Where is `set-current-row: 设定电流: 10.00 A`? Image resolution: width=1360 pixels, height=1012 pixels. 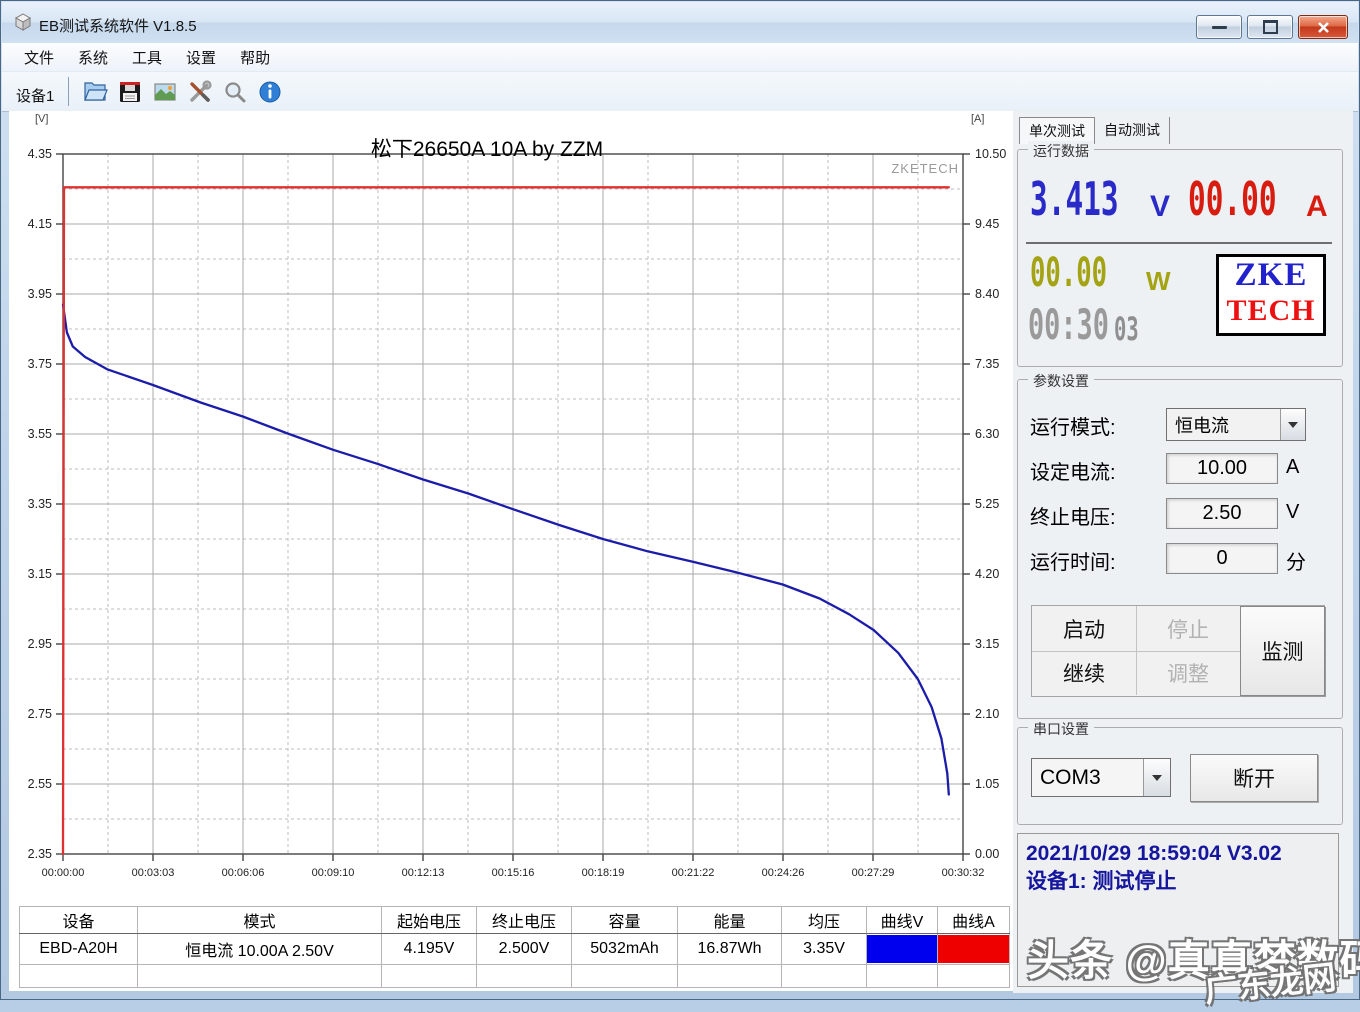
set-current-row: 设定电流: 10.00 A is located at coordinates (1180, 469).